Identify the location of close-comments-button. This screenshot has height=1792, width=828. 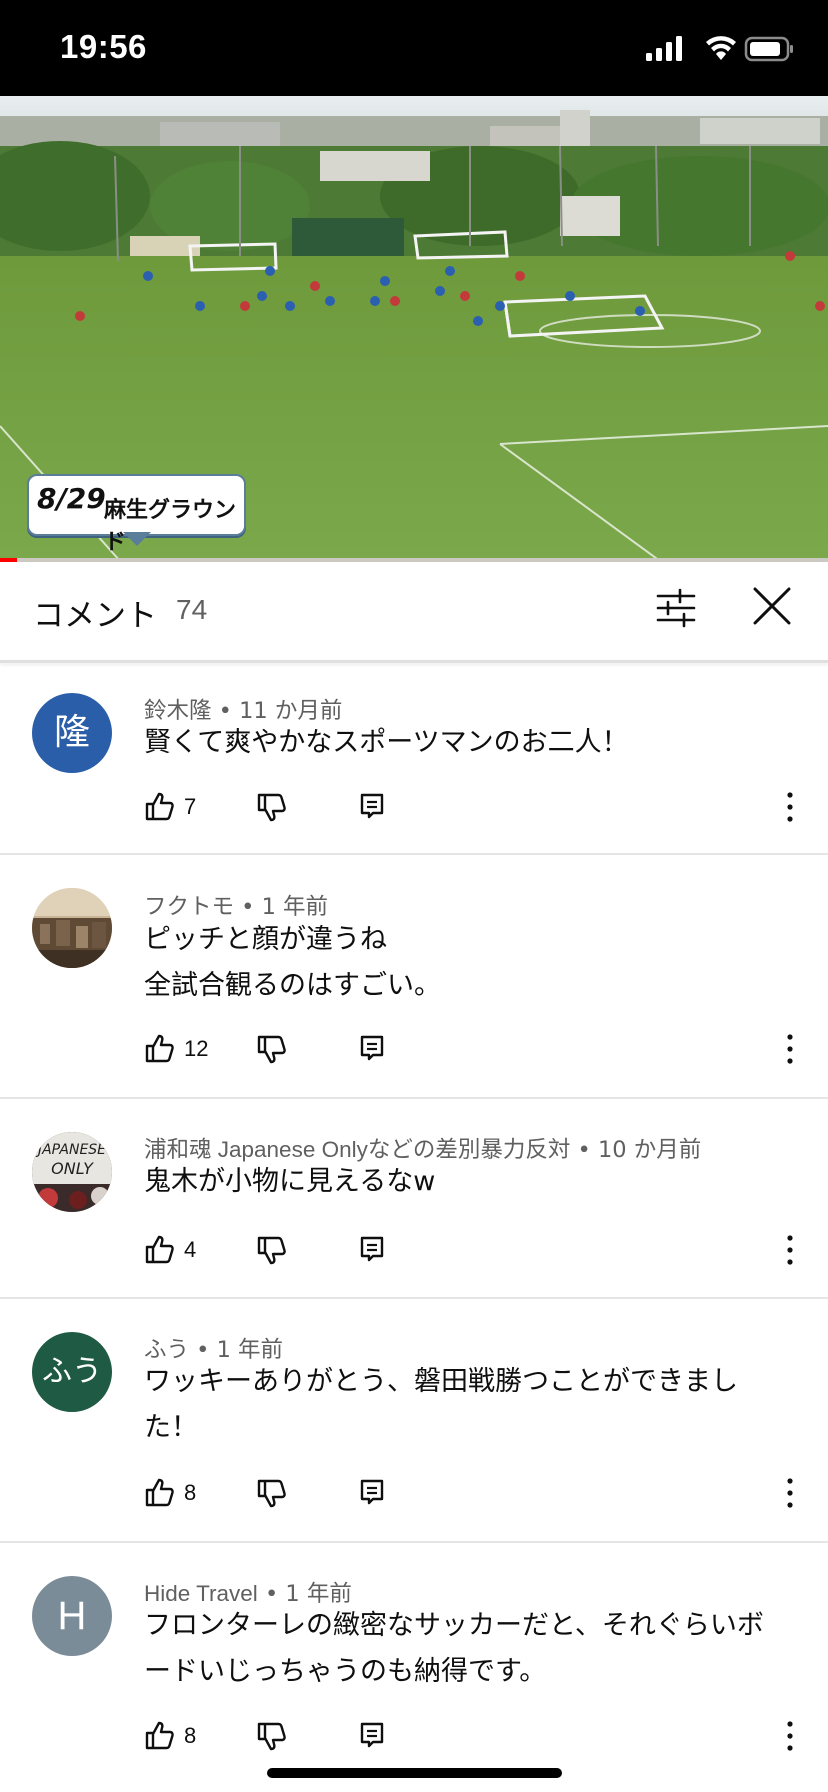
(772, 606).